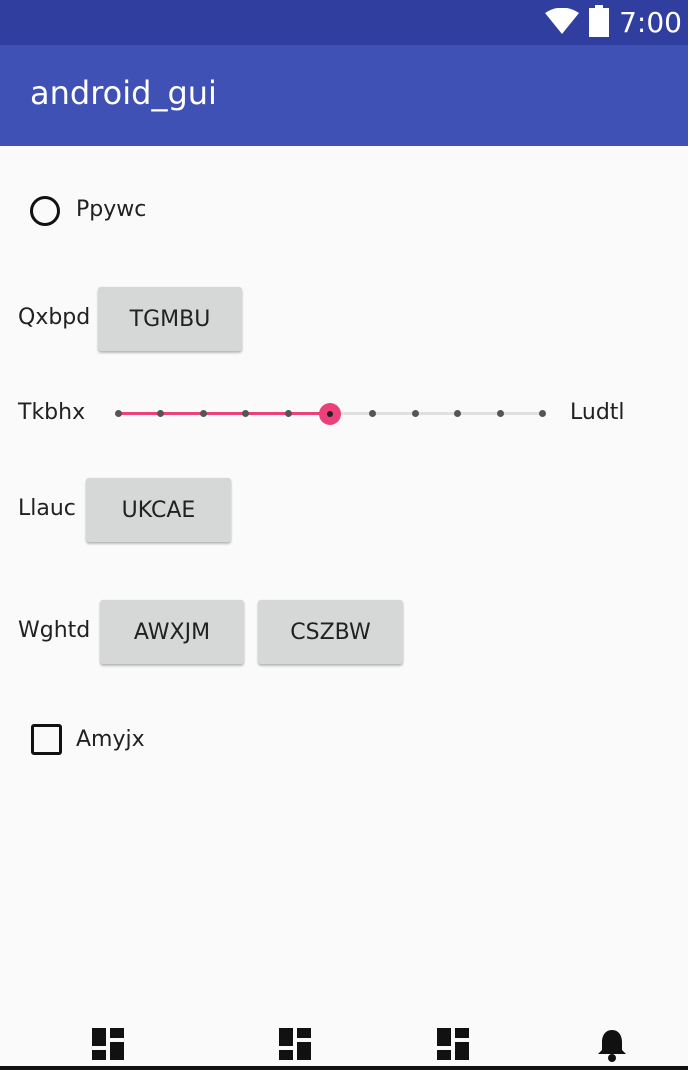 This screenshot has width=688, height=1070. Describe the element at coordinates (597, 412) in the screenshot. I see `slider-right-label: Ludtl` at that location.